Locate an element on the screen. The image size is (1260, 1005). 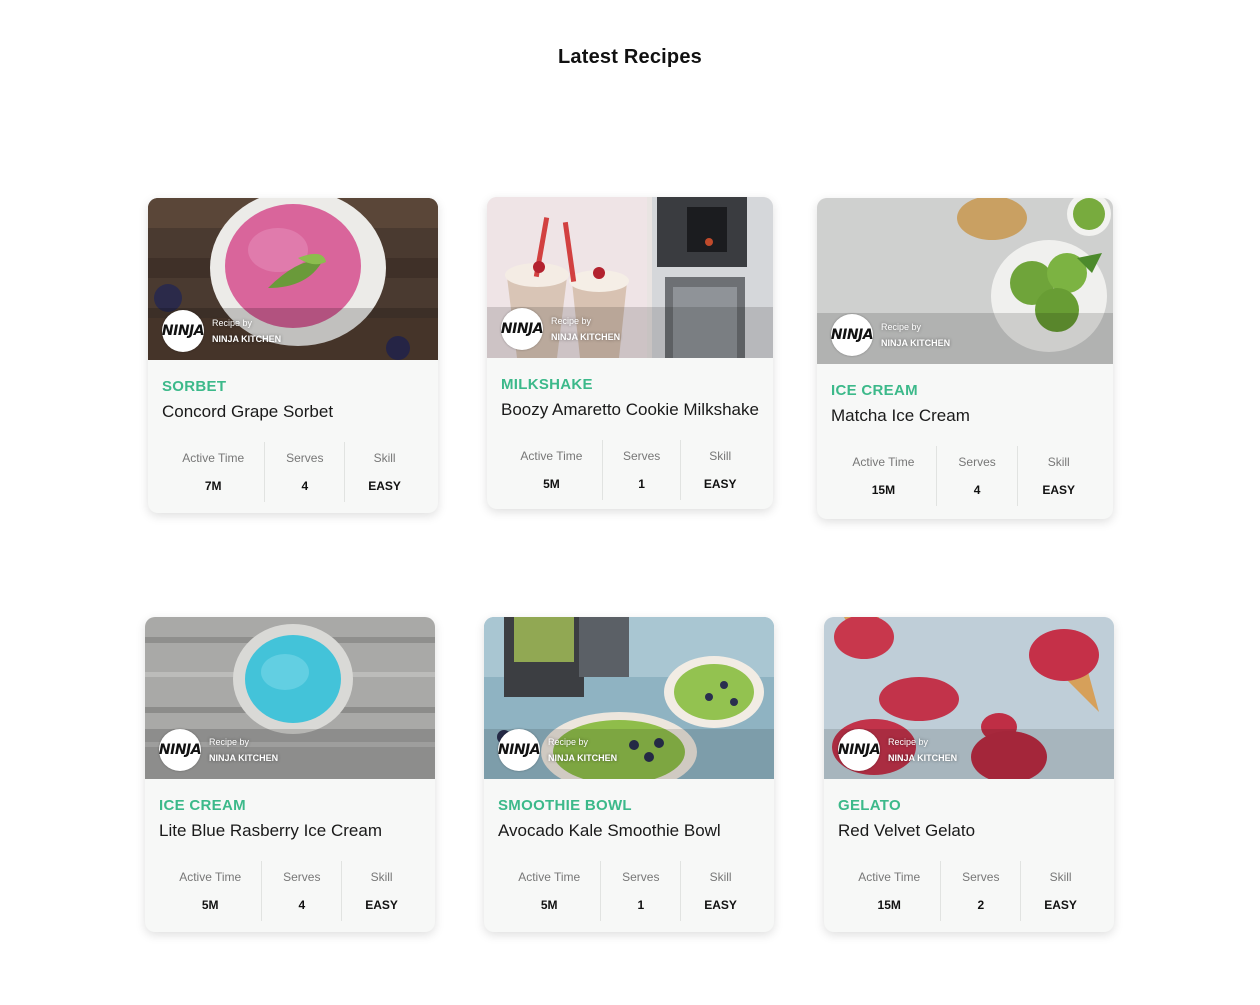
recipe-title: Concord Grape Sorbet is located at coordinates (293, 412).